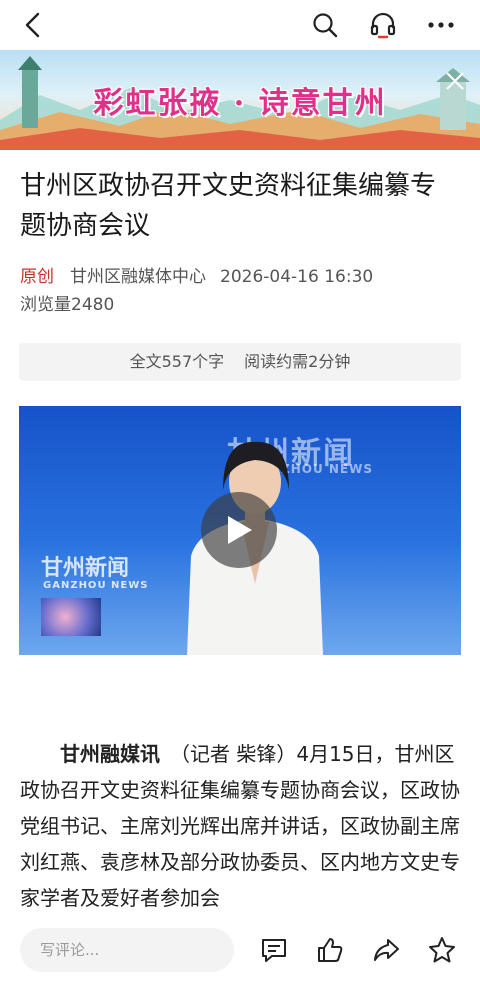  I want to click on article-meta: 原创 甘州区融媒体中心 2026-04-16 16:30, so click(196, 274).